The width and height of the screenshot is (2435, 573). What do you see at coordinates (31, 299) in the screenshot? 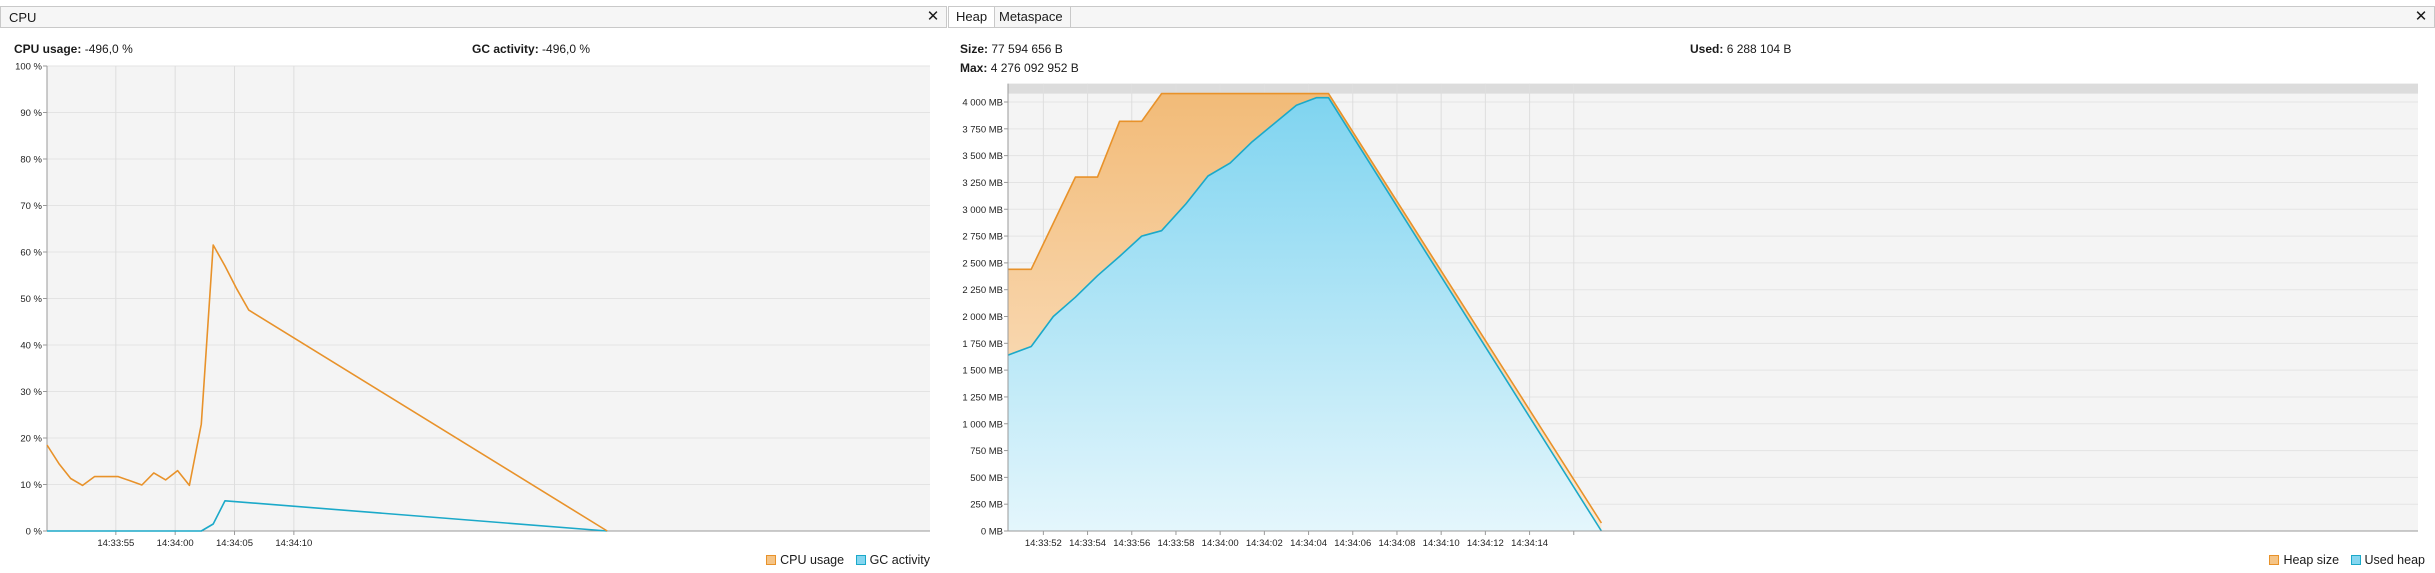
I see `cpu-y-tick-label: 50 %` at bounding box center [31, 299].